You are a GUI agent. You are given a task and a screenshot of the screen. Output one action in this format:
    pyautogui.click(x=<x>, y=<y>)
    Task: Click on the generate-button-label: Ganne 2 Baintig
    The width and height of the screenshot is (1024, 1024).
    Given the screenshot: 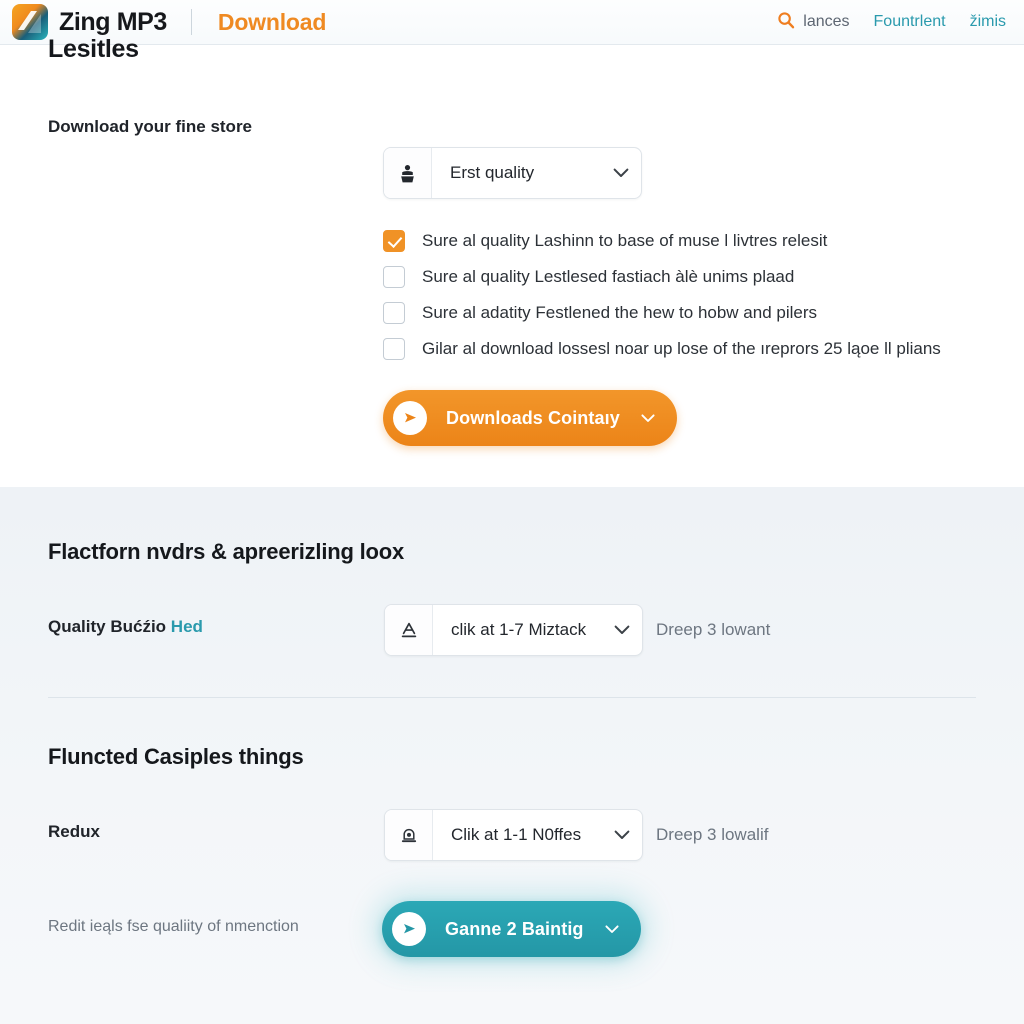 What is the action you would take?
    pyautogui.click(x=514, y=928)
    